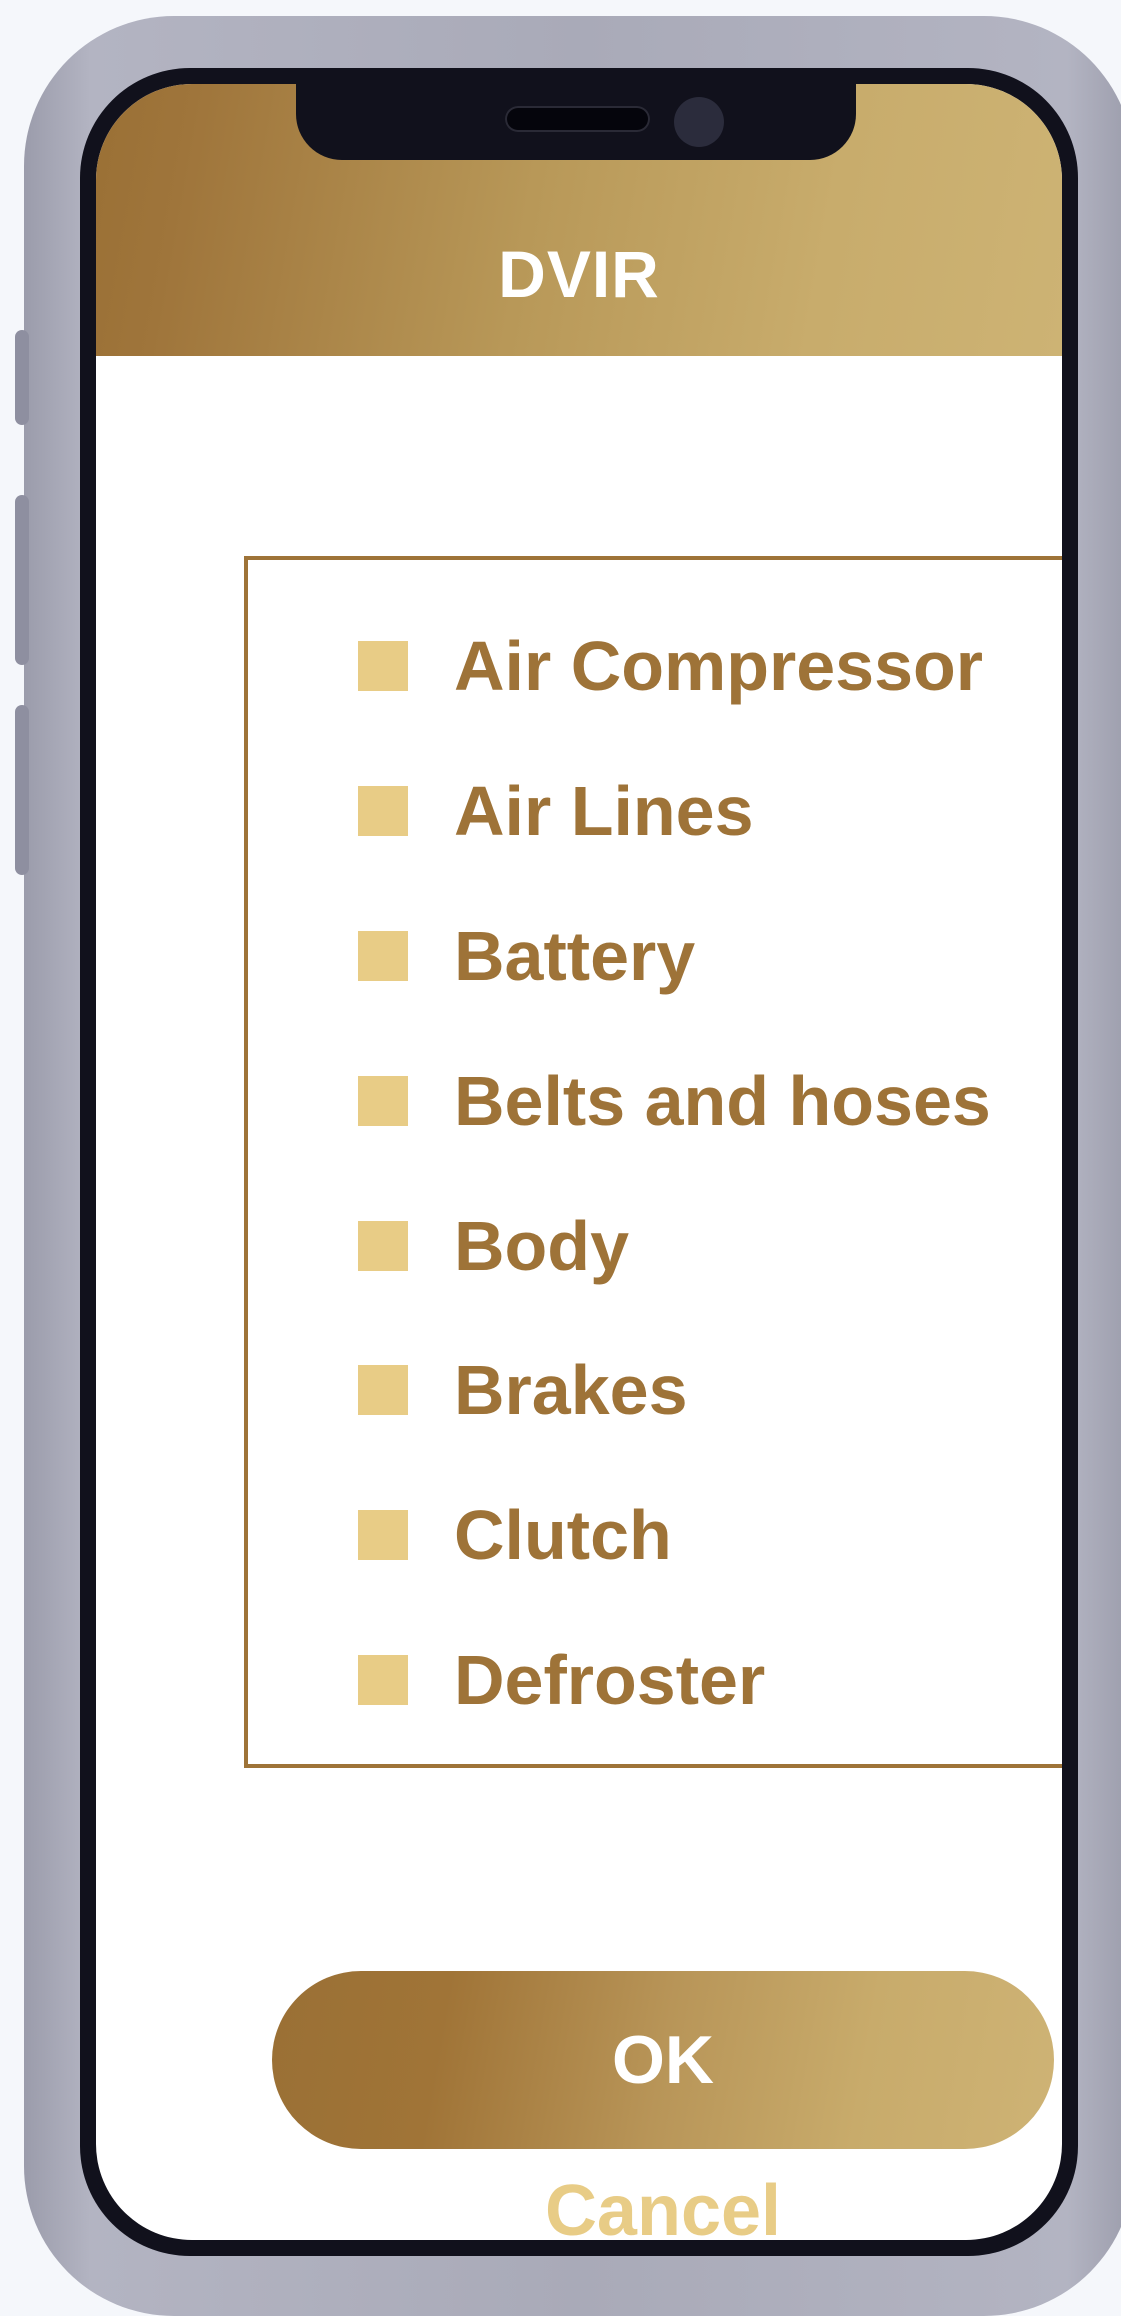  Describe the element at coordinates (577, 119) in the screenshot. I see `speaker-grille` at that location.